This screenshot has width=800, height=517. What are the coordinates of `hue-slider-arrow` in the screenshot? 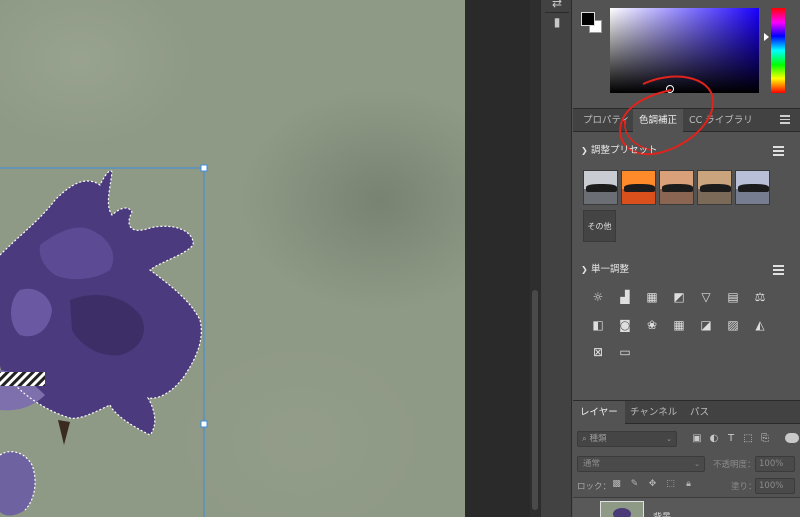 It's located at (766, 37).